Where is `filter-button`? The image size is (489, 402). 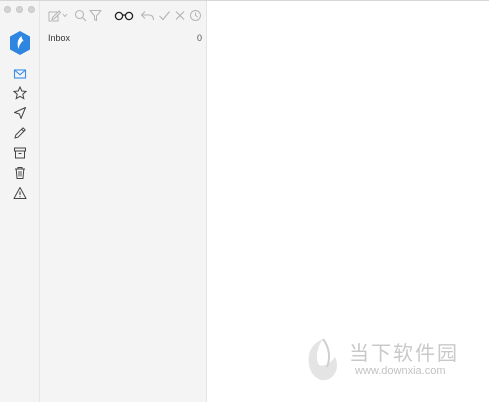 filter-button is located at coordinates (95, 15).